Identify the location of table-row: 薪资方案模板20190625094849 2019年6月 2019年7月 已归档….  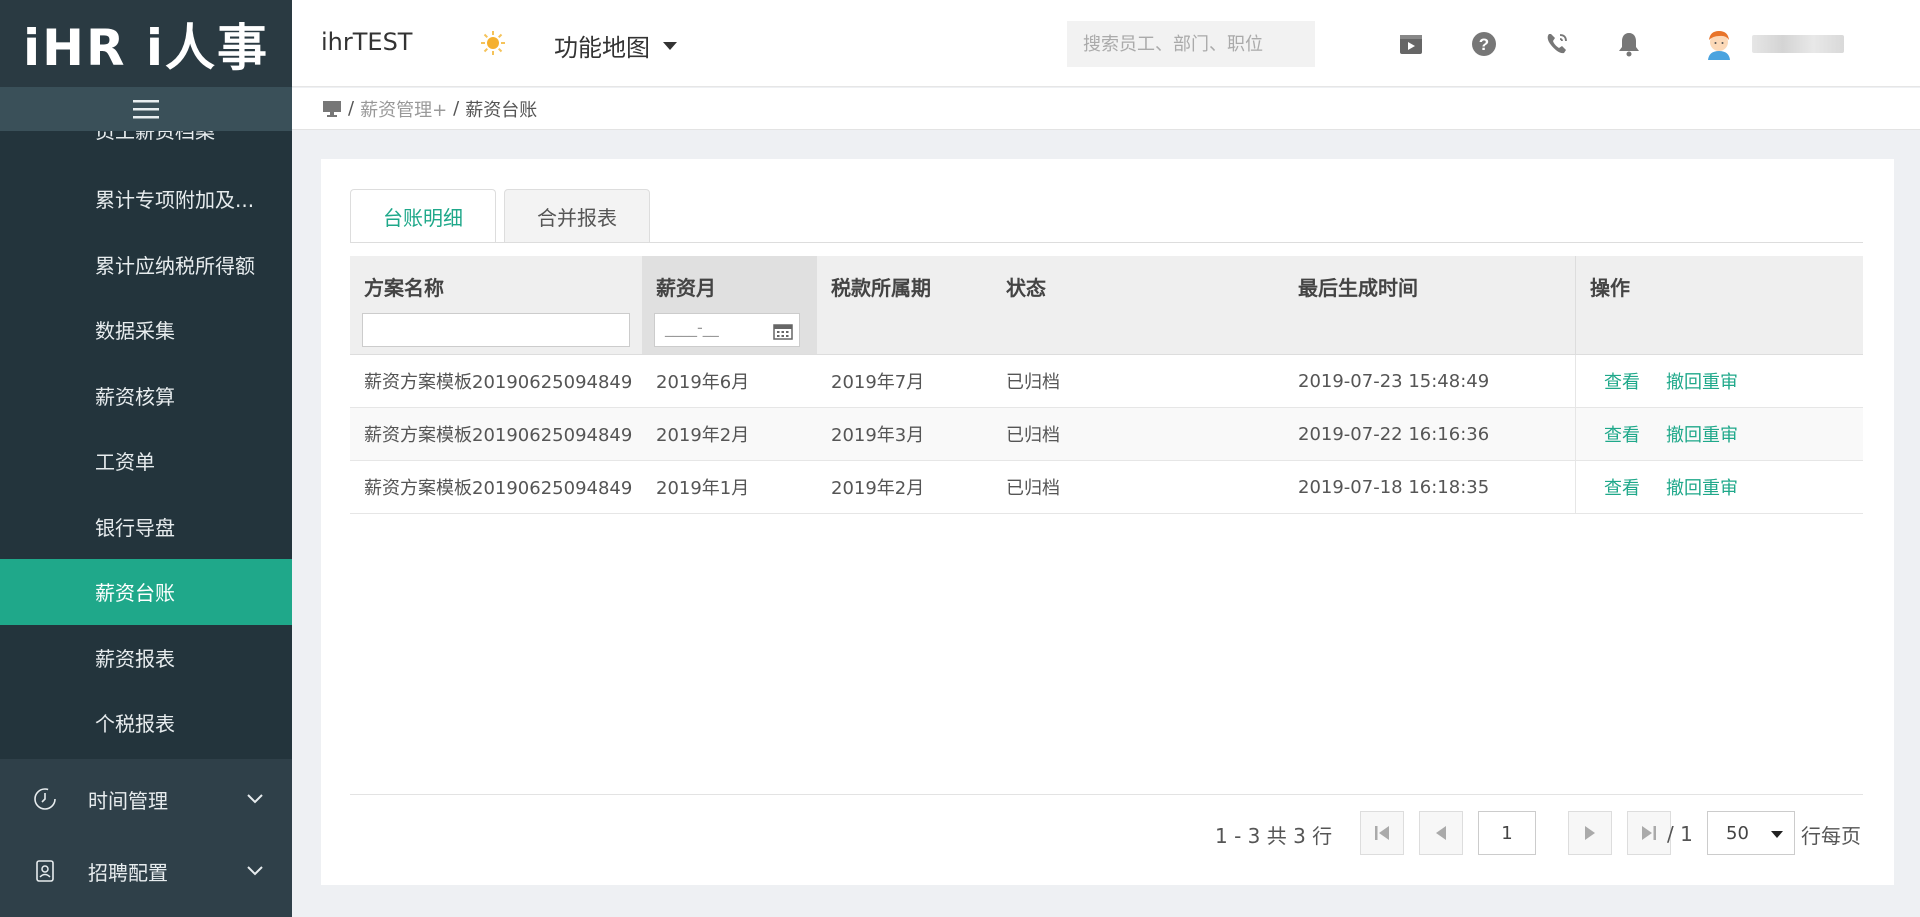
(1106, 381).